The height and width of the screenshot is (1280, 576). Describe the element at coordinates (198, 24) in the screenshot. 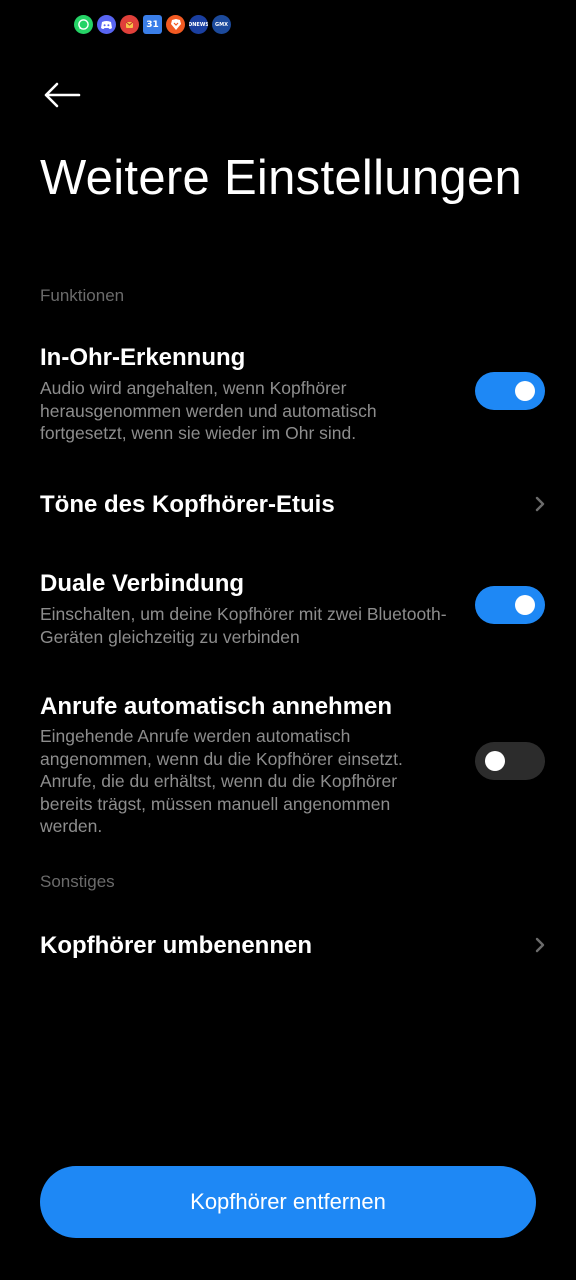

I see `news-icon: DNEWS` at that location.